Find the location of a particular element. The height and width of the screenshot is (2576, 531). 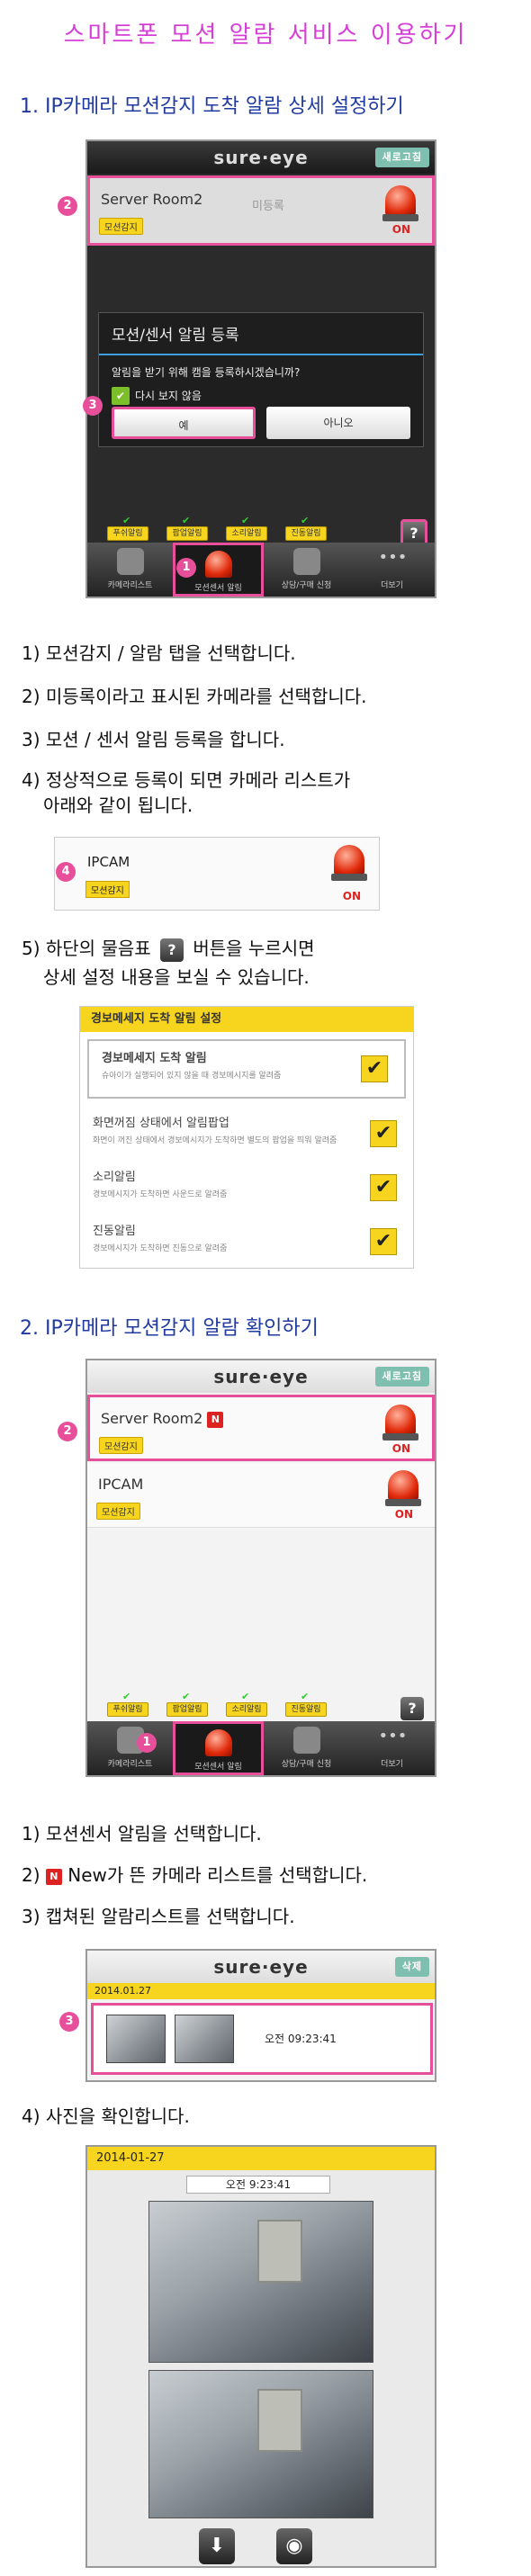

step-5: 5) 하단의 물음표 ? 버튼을 누르시면 is located at coordinates (168, 949).